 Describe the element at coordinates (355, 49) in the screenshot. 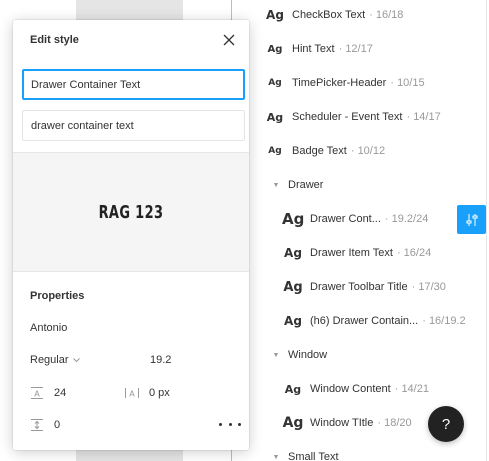

I see `style-meta: · 12/17` at that location.